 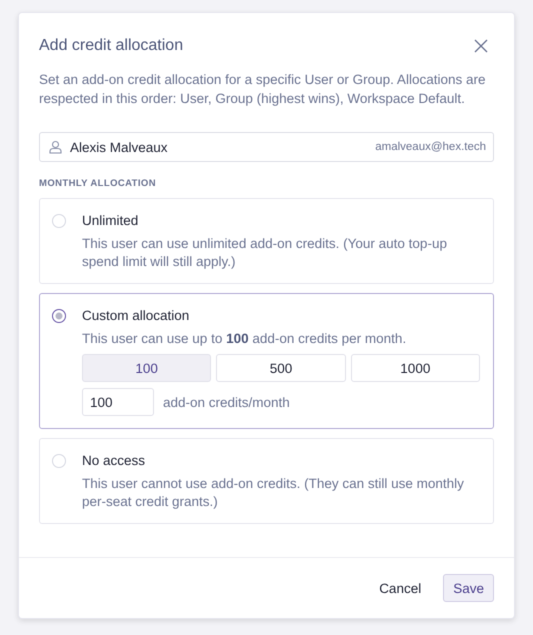 What do you see at coordinates (400, 588) in the screenshot?
I see `cancel-button: Cancel` at bounding box center [400, 588].